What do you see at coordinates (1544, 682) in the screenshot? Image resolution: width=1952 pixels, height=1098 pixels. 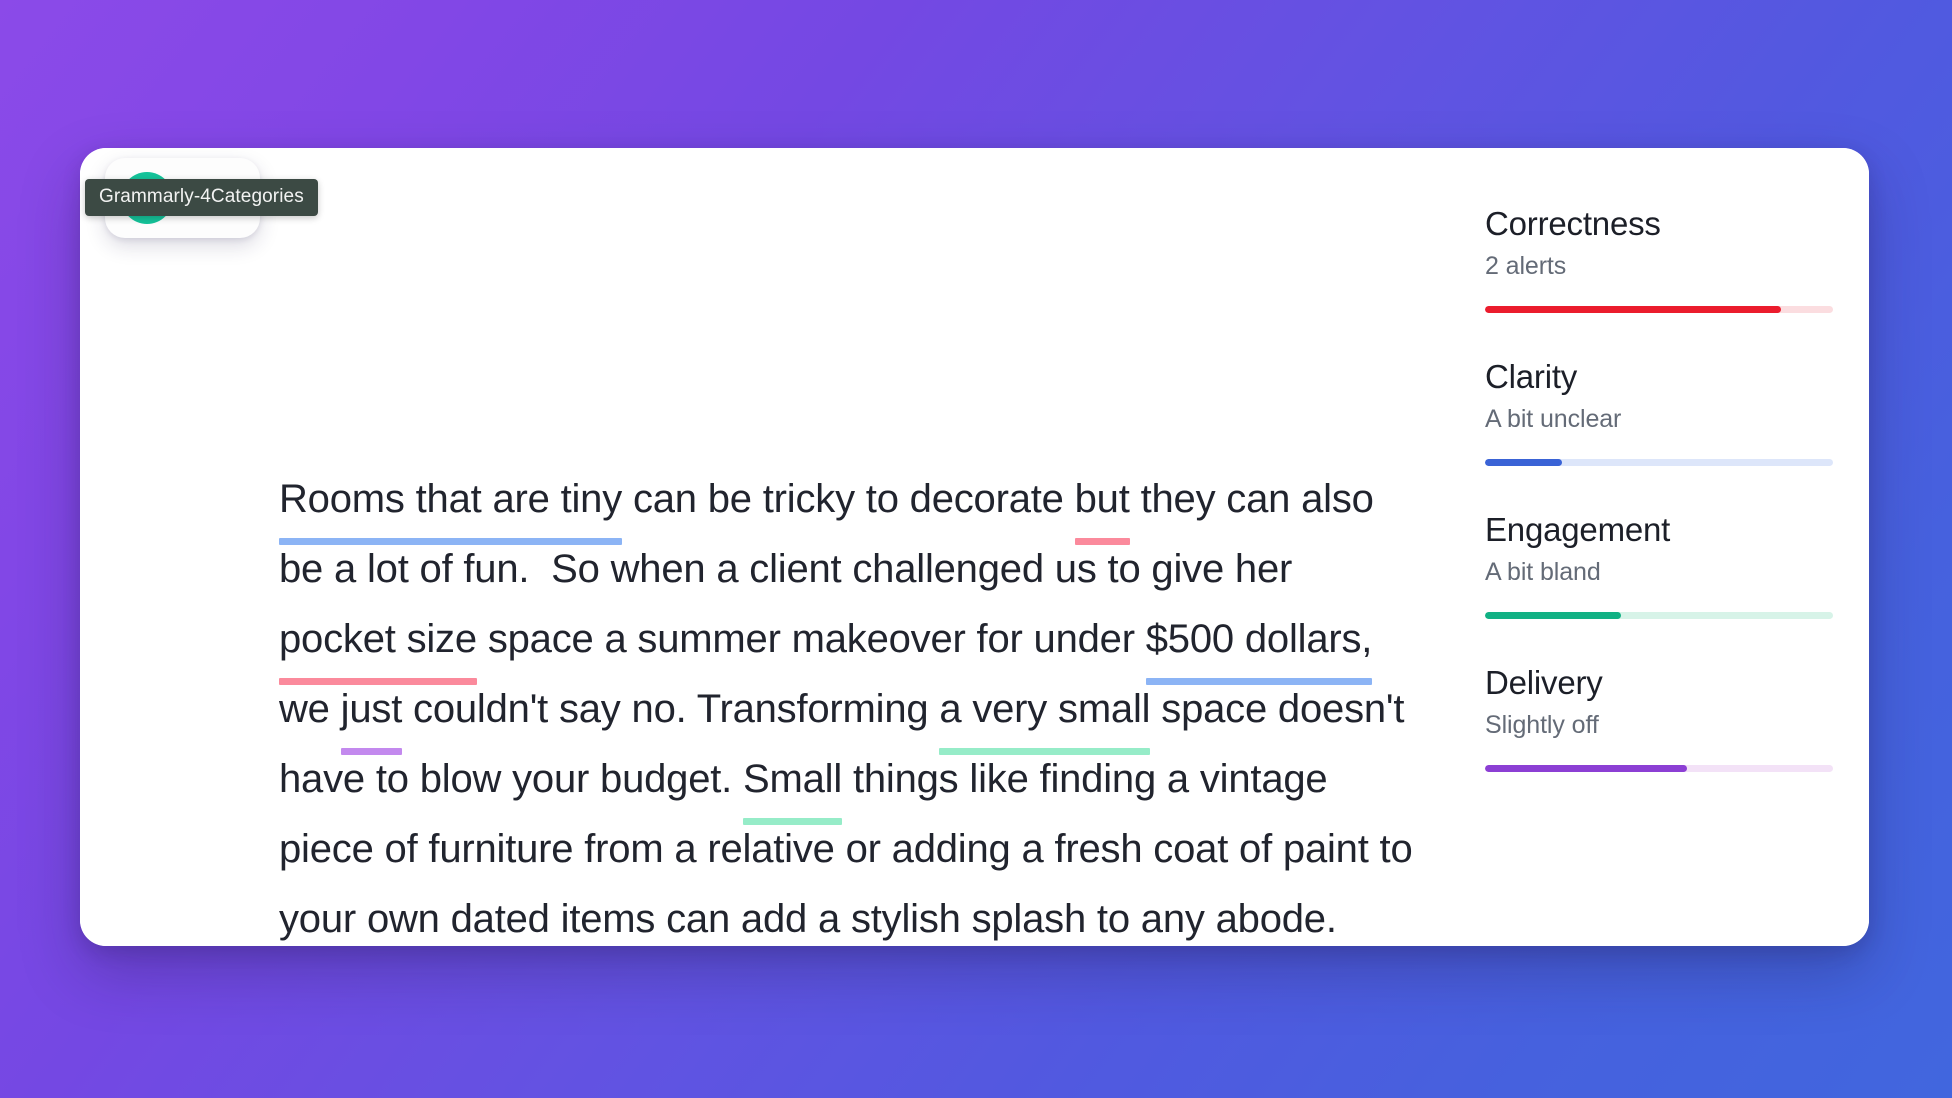 I see `score-title-delivery: Delivery` at bounding box center [1544, 682].